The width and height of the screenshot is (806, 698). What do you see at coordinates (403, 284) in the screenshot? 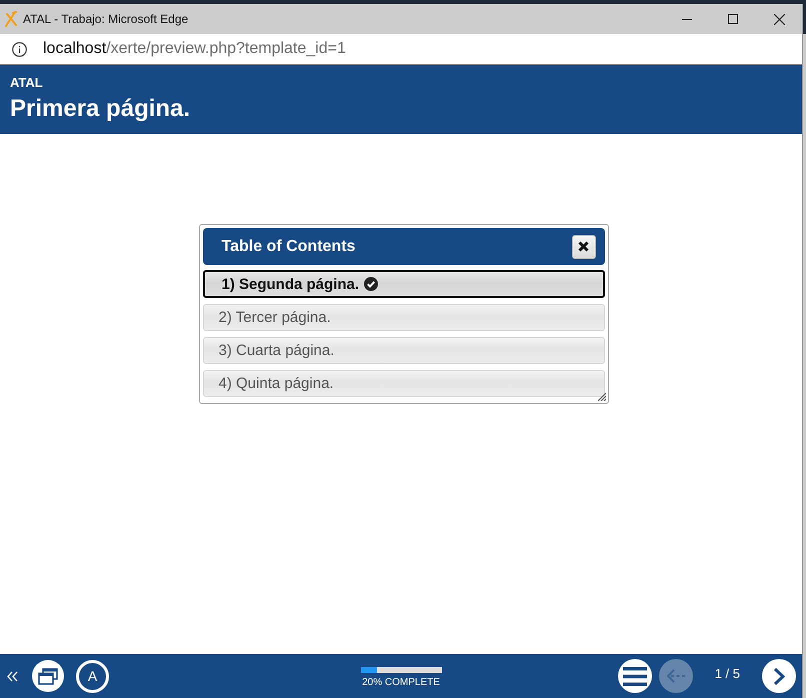
I see `toc-item: 1) Segunda página.` at bounding box center [403, 284].